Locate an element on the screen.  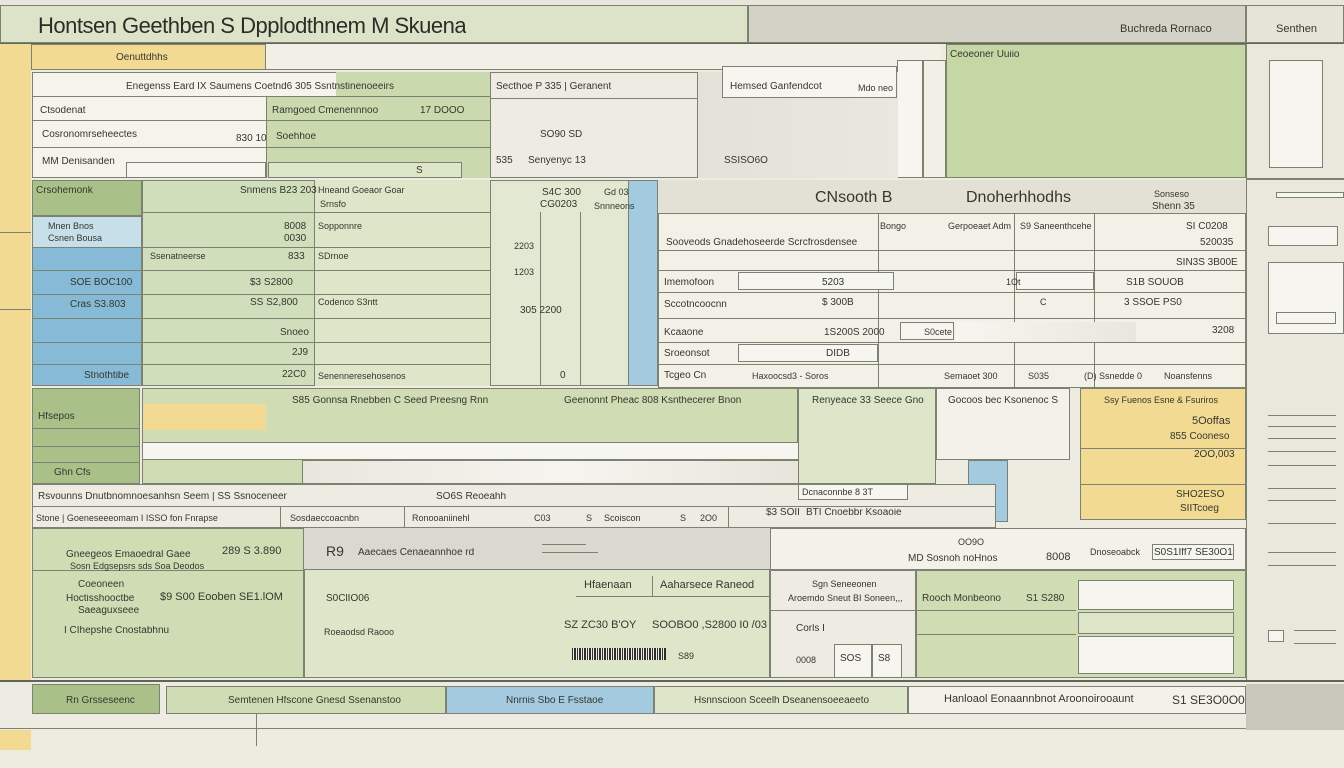
lower-strip-row2-5: S is located at coordinates (589, 518).